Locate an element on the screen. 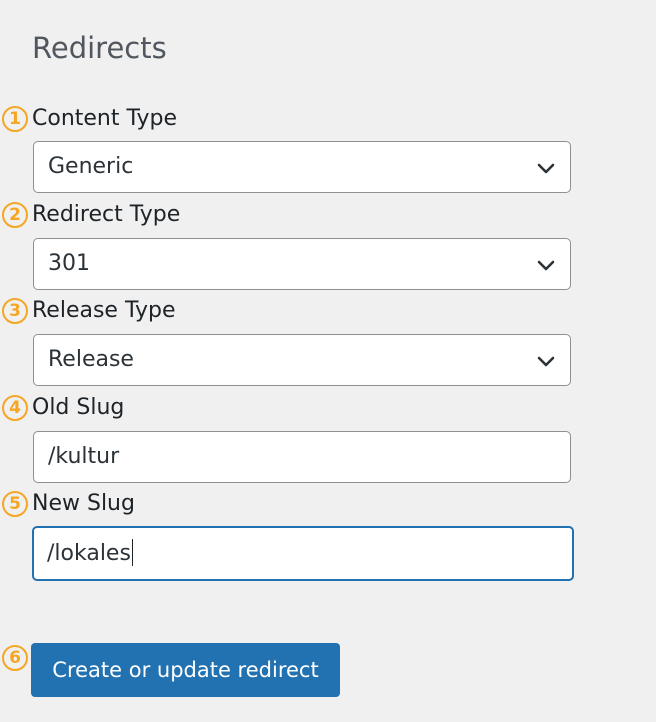  step-badge-1: 1 is located at coordinates (15, 119).